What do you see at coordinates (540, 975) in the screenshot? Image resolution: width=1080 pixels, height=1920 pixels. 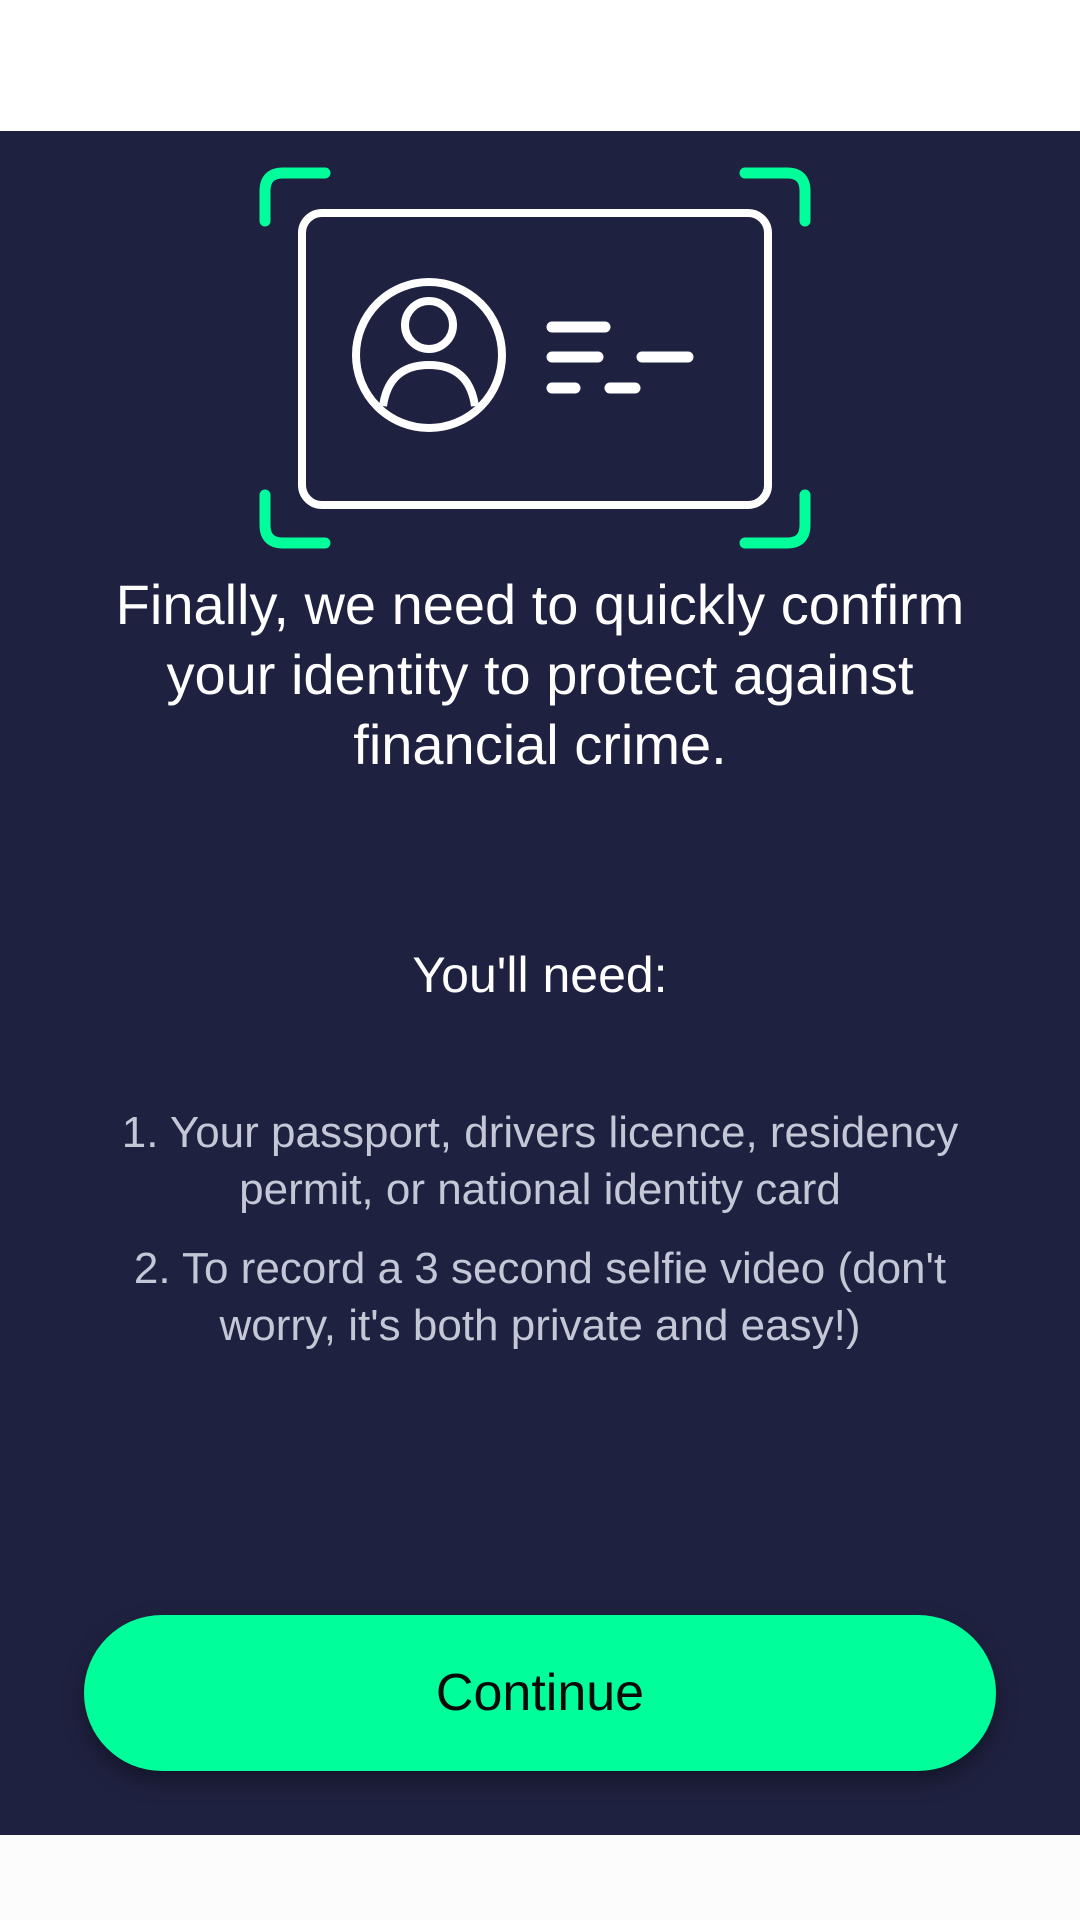 I see `requirements-heading: You'll need:` at bounding box center [540, 975].